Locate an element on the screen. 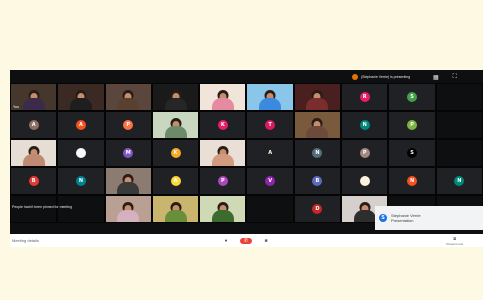 This screenshot has width=483, height=300. participant-tile: M is located at coordinates (128, 153).